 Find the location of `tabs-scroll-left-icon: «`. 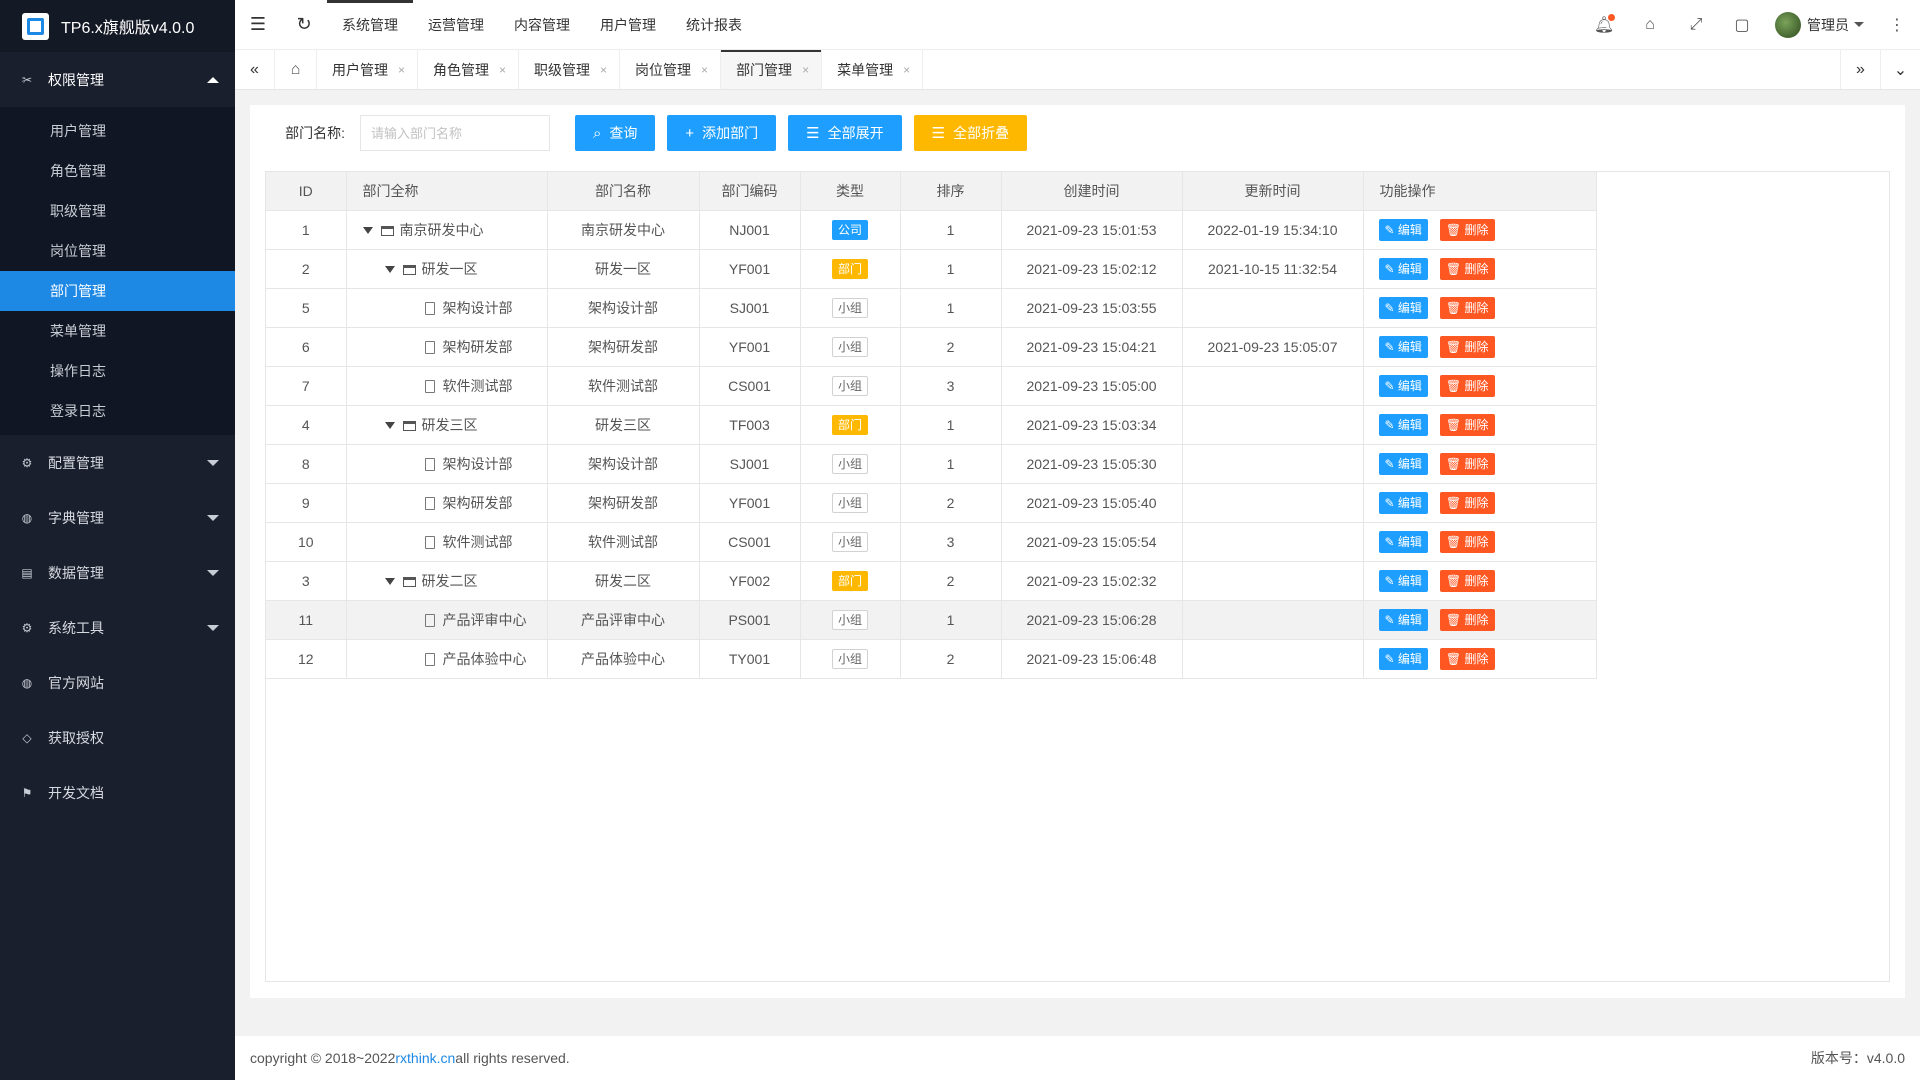

tabs-scroll-left-icon: « is located at coordinates (255, 69).